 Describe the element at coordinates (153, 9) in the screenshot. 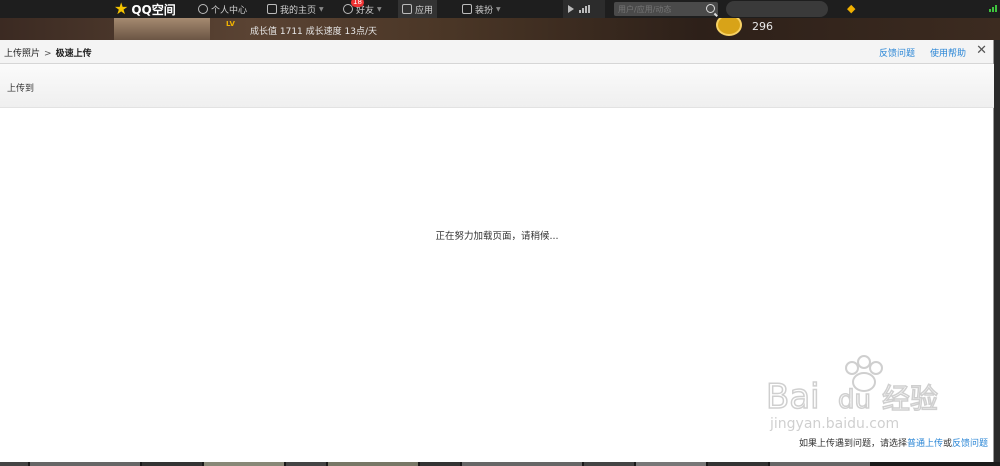

I see `logo-text: QQ空间` at that location.